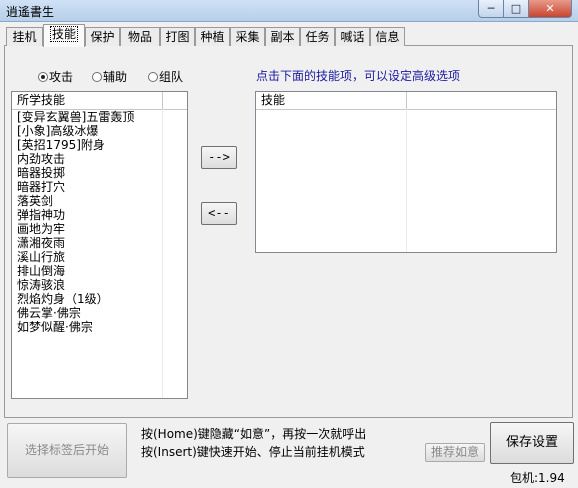 The image size is (578, 488). What do you see at coordinates (67, 450) in the screenshot?
I see `start-button: 选择标签后开始` at bounding box center [67, 450].